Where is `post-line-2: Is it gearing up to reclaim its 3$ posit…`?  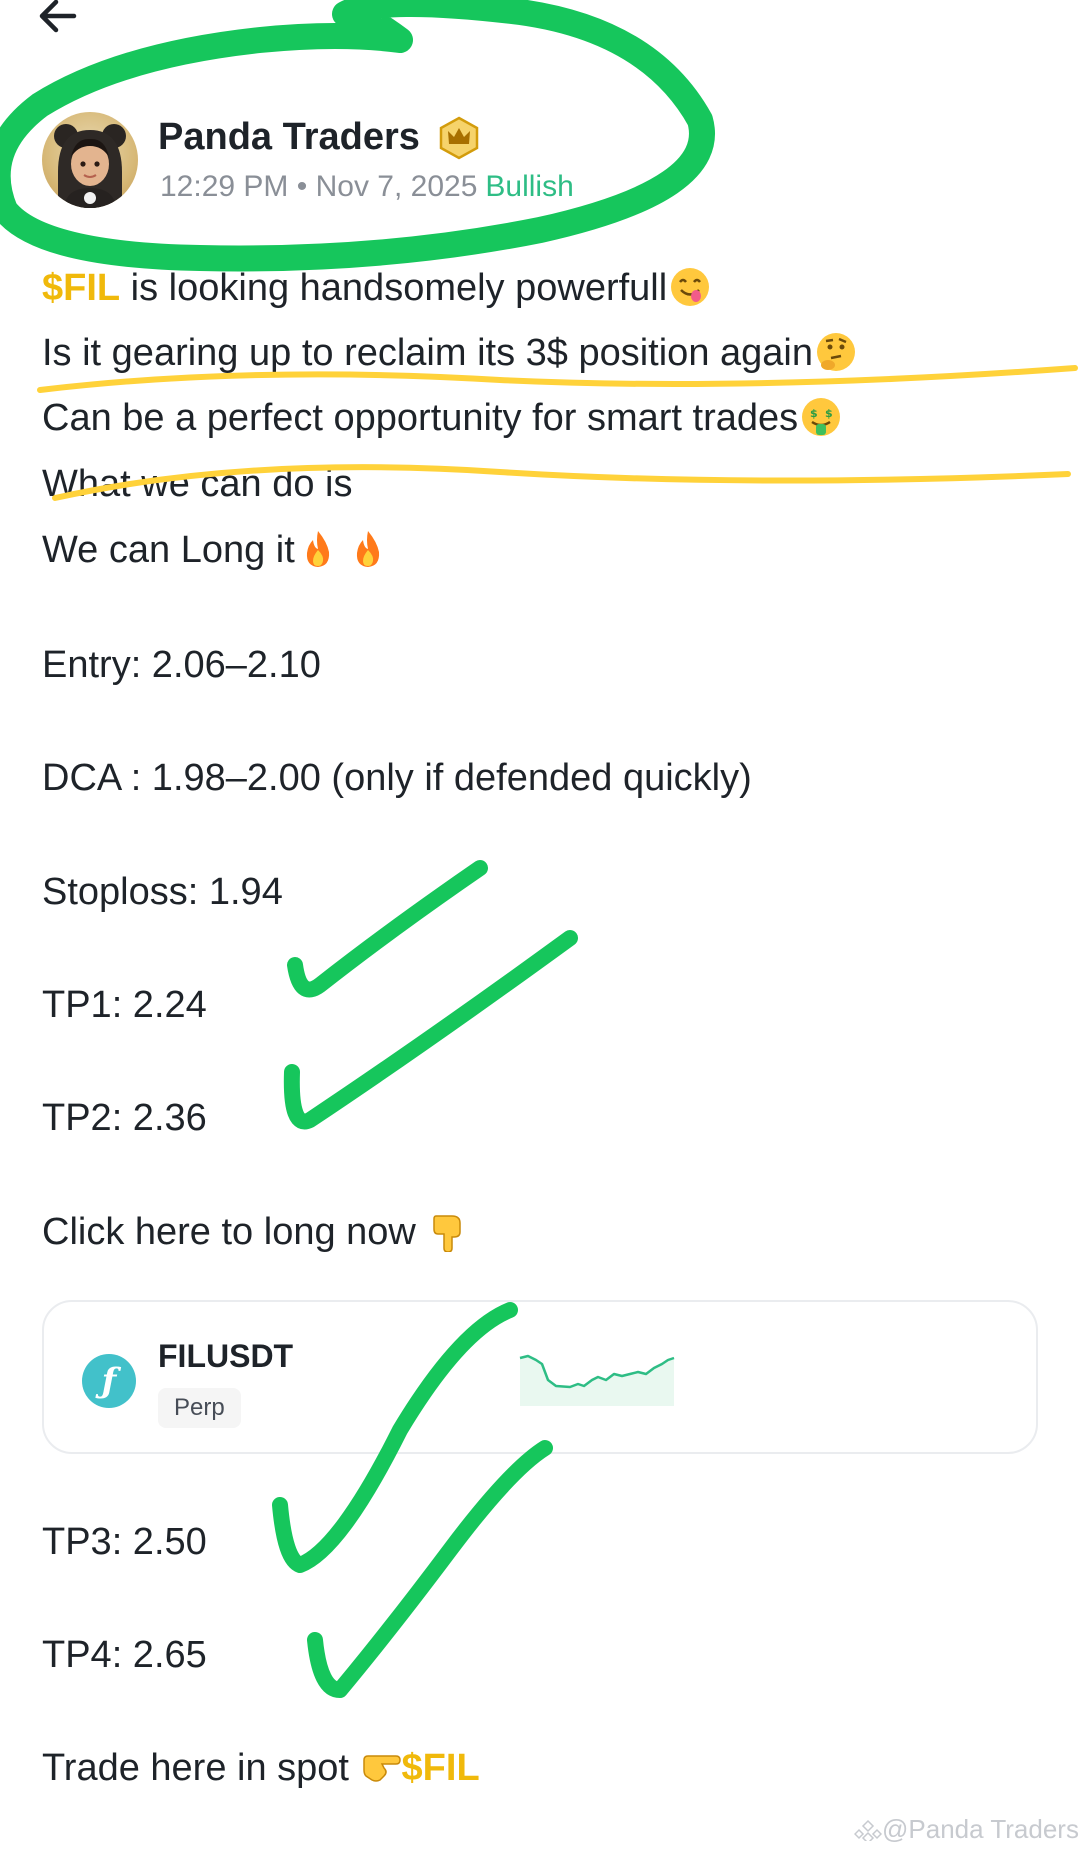 post-line-2: Is it gearing up to reclaim its 3$ posit… is located at coordinates (449, 353).